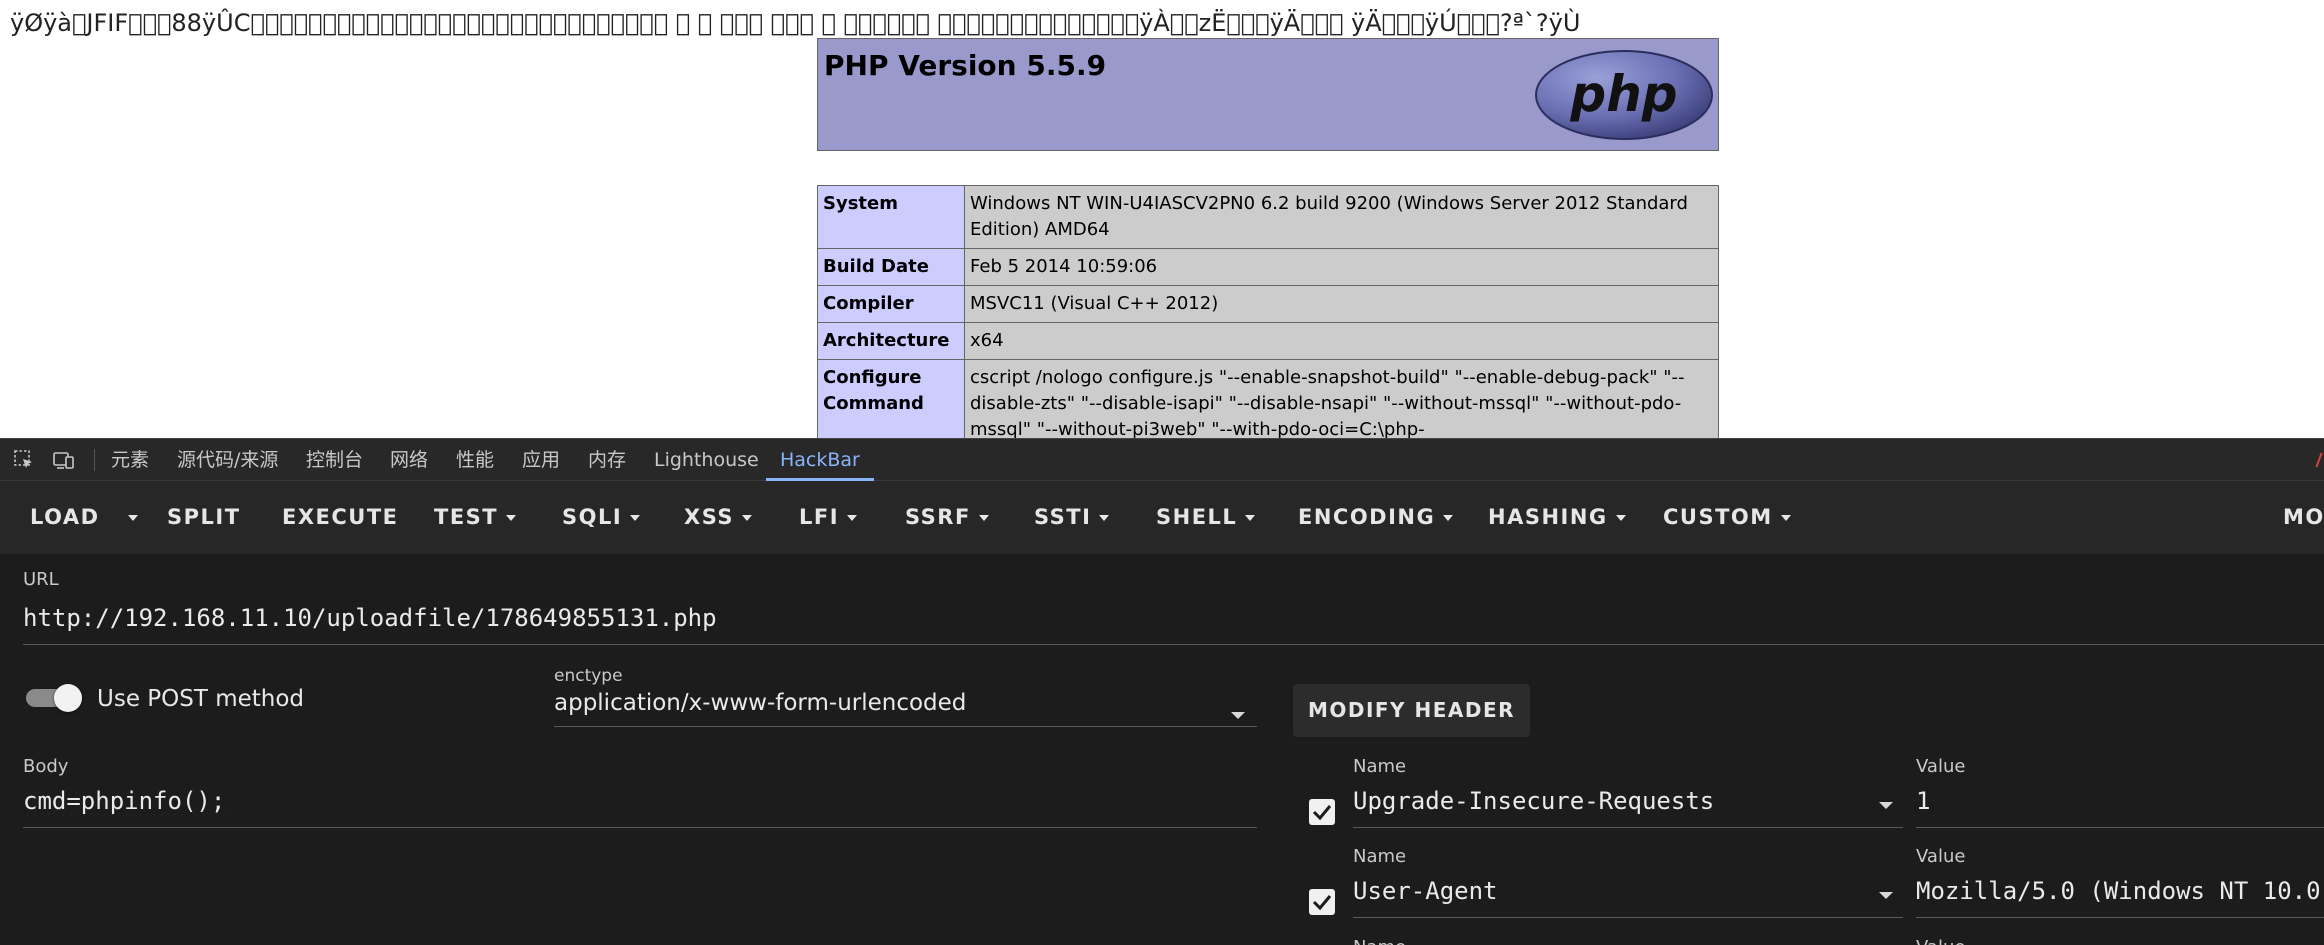  Describe the element at coordinates (201, 699) in the screenshot. I see `post-method-label: Use POST method` at that location.